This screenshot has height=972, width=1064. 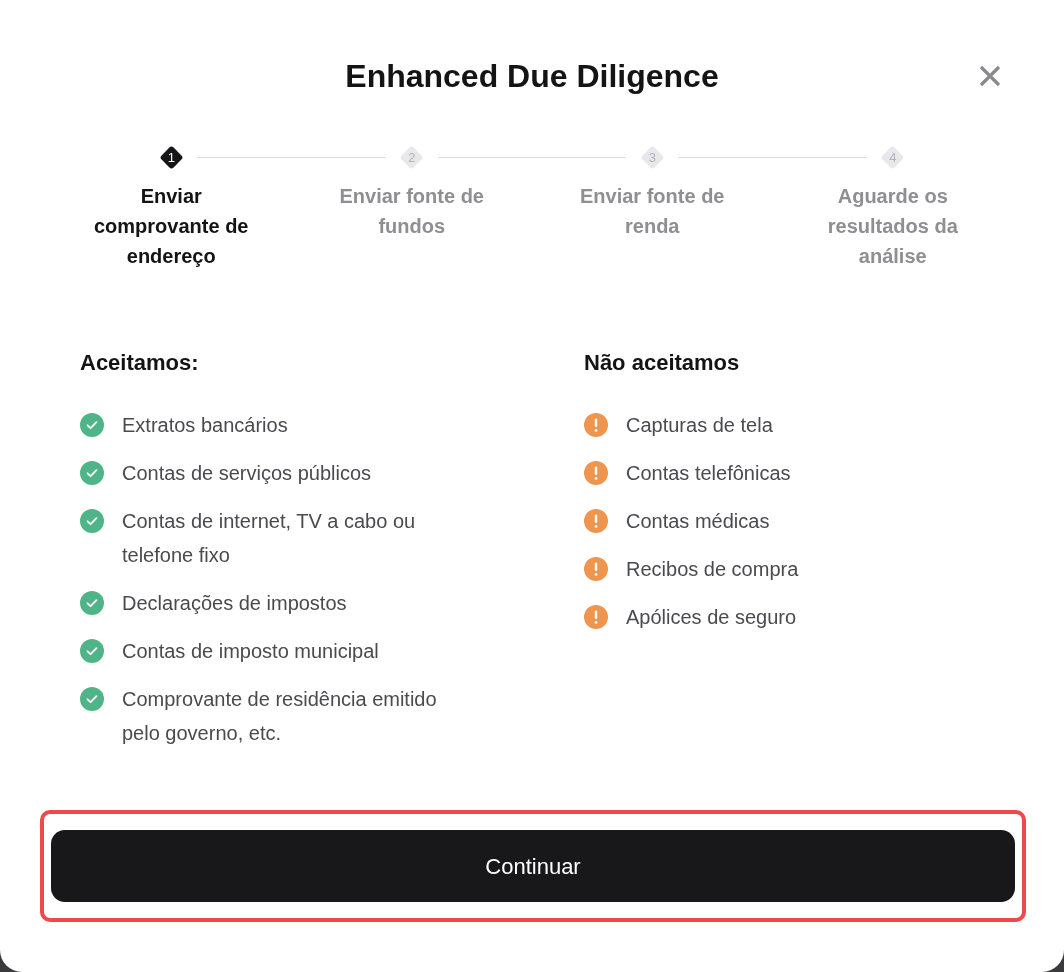 I want to click on document-type-text: Contas de serviços públicos, so click(x=247, y=473).